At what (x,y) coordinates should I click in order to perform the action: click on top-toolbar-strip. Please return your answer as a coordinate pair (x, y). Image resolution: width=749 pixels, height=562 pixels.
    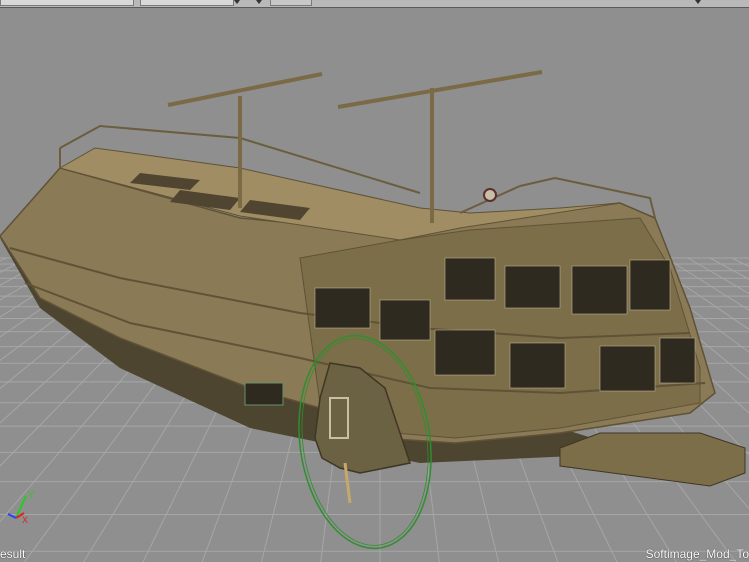
    Looking at the image, I should click on (374, 4).